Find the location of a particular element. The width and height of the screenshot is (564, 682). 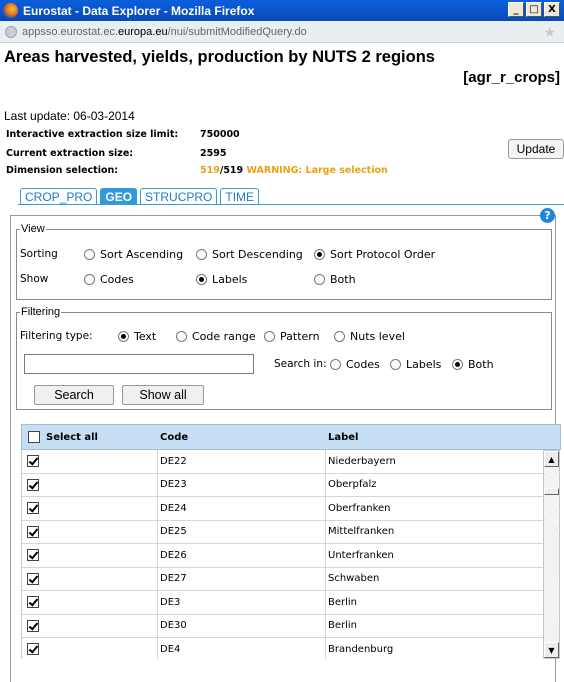

search-in-both-radio is located at coordinates (457, 364).